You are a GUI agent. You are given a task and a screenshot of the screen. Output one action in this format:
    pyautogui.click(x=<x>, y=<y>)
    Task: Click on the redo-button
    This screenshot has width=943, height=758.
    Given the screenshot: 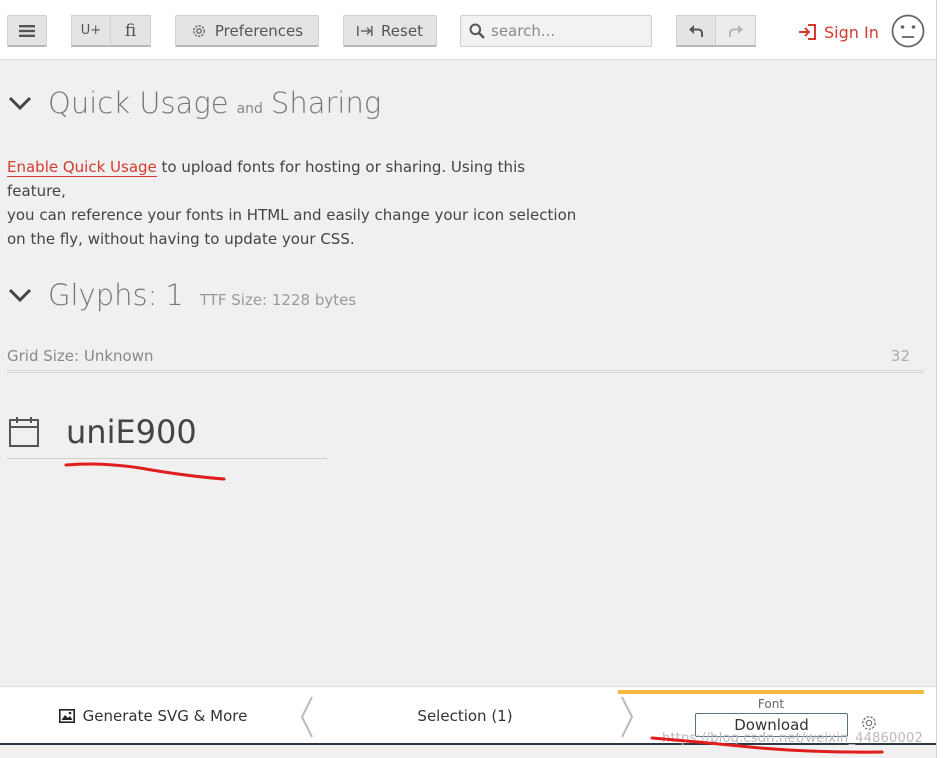 What is the action you would take?
    pyautogui.click(x=736, y=31)
    